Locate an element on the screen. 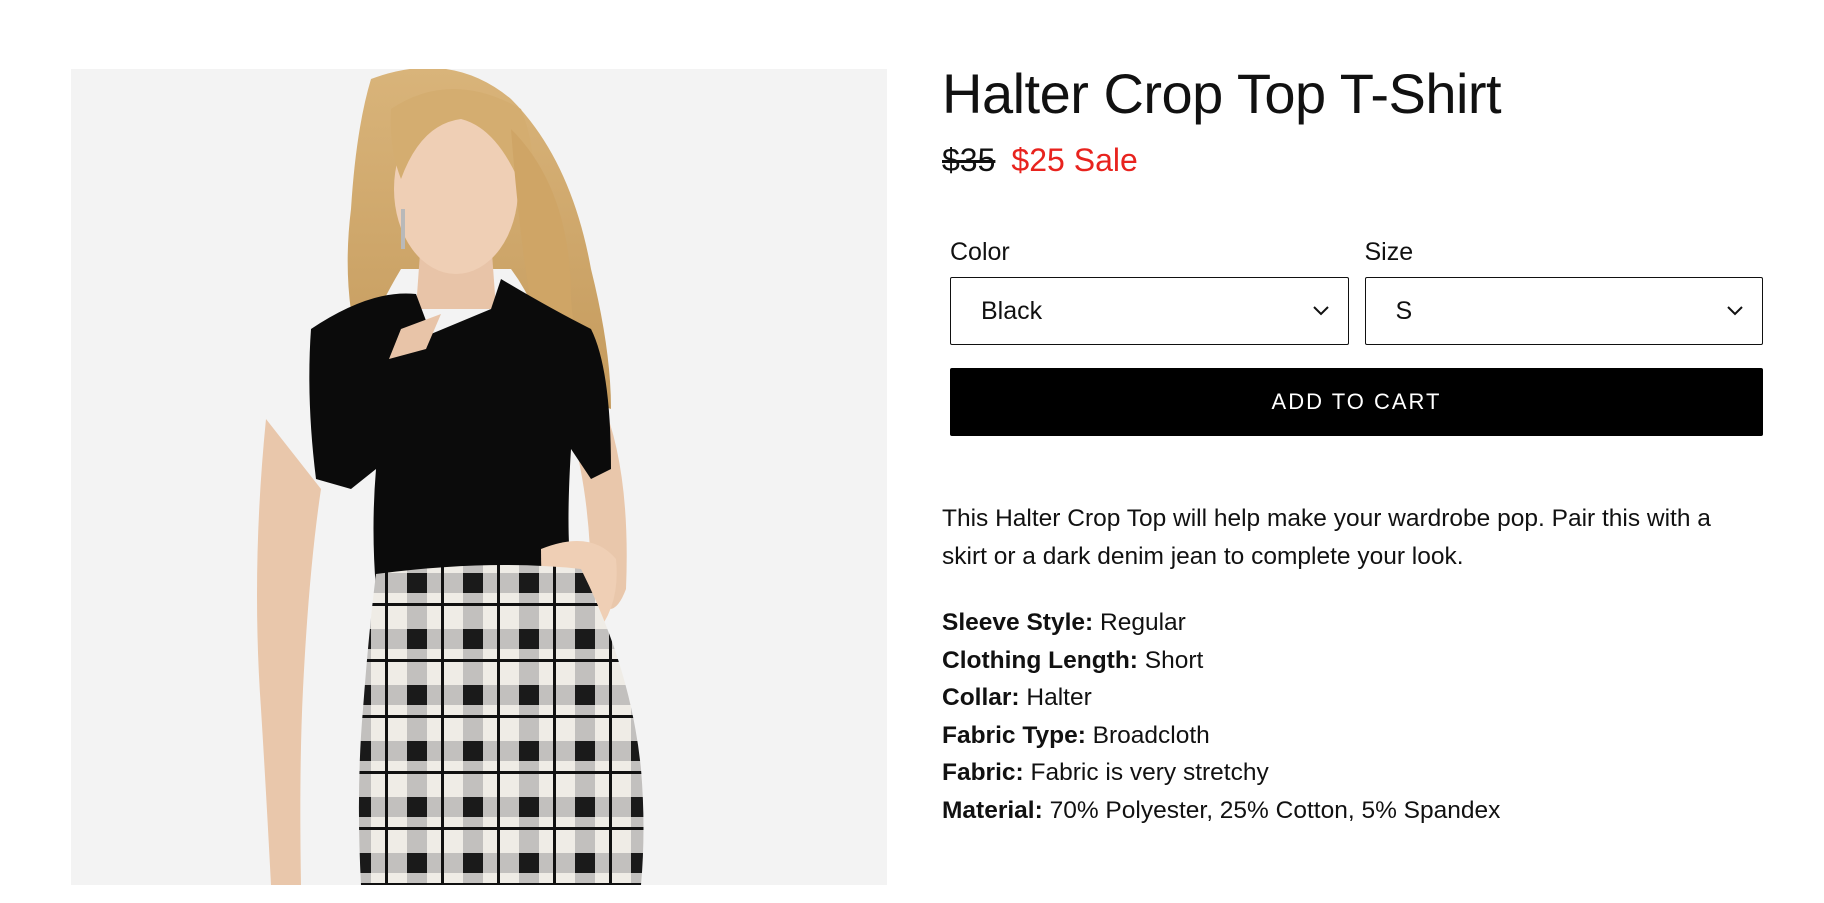 This screenshot has height=903, width=1824. spec-row: Fabric Type: Broadcloth is located at coordinates (1347, 736).